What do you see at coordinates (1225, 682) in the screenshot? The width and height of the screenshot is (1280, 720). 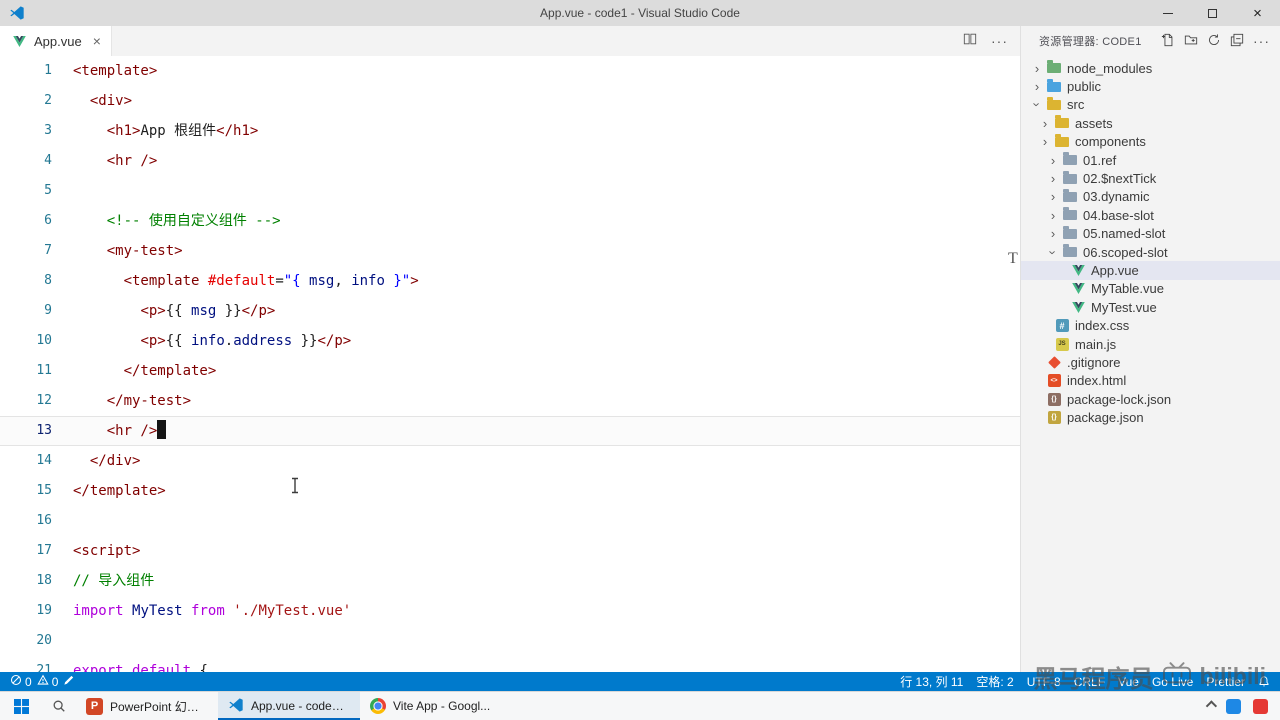 I see `formatter-status: Prettier` at bounding box center [1225, 682].